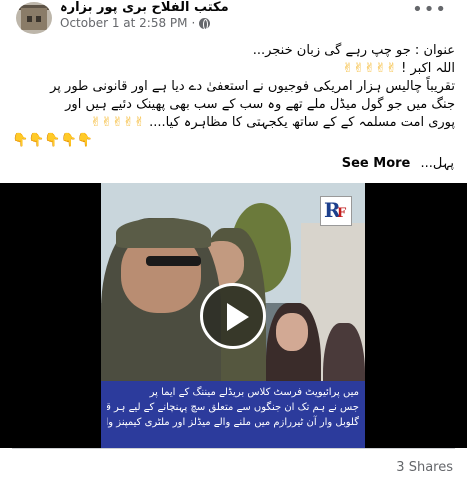 This screenshot has width=467, height=491. I want to click on logo-letter-f: F, so click(342, 213).